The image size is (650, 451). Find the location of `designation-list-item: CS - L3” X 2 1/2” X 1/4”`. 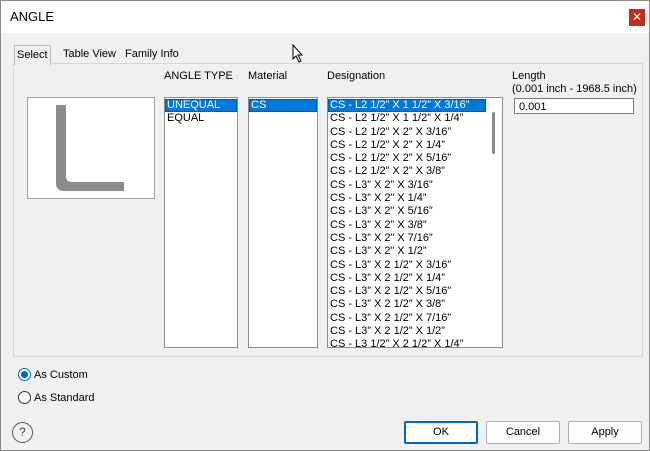

designation-list-item: CS - L3” X 2 1/2” X 1/4” is located at coordinates (407, 278).